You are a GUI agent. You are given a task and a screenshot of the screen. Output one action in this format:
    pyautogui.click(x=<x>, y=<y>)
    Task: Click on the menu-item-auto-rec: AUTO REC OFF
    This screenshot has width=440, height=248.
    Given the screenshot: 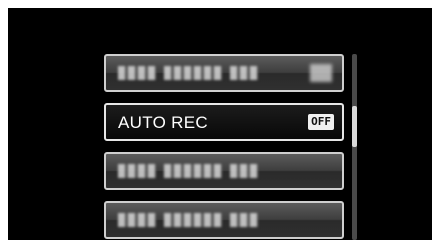 What is the action you would take?
    pyautogui.click(x=224, y=122)
    